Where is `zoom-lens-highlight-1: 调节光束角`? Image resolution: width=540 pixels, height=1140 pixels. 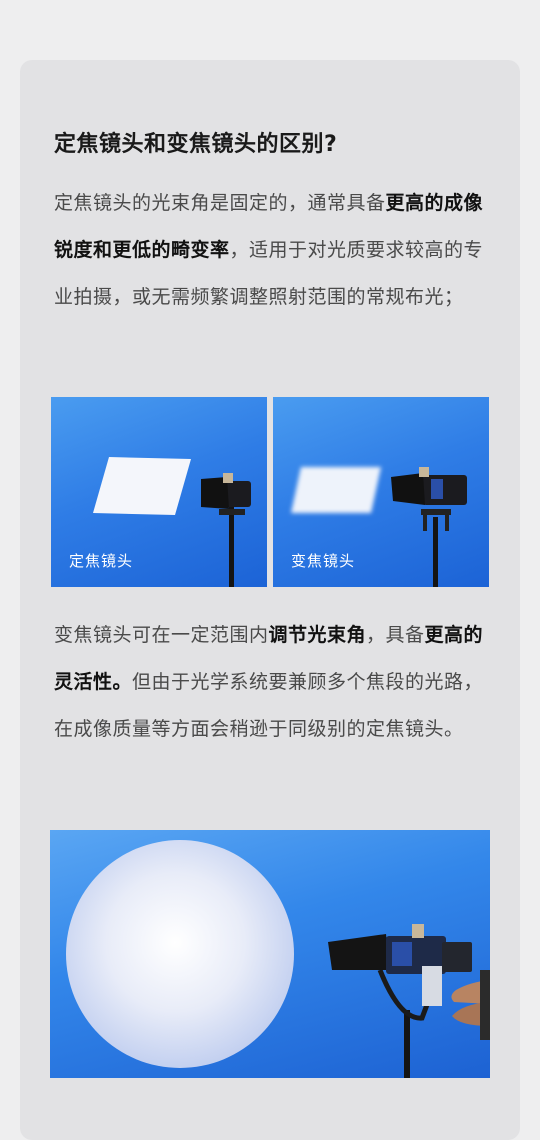 zoom-lens-highlight-1: 调节光束角 is located at coordinates (317, 635).